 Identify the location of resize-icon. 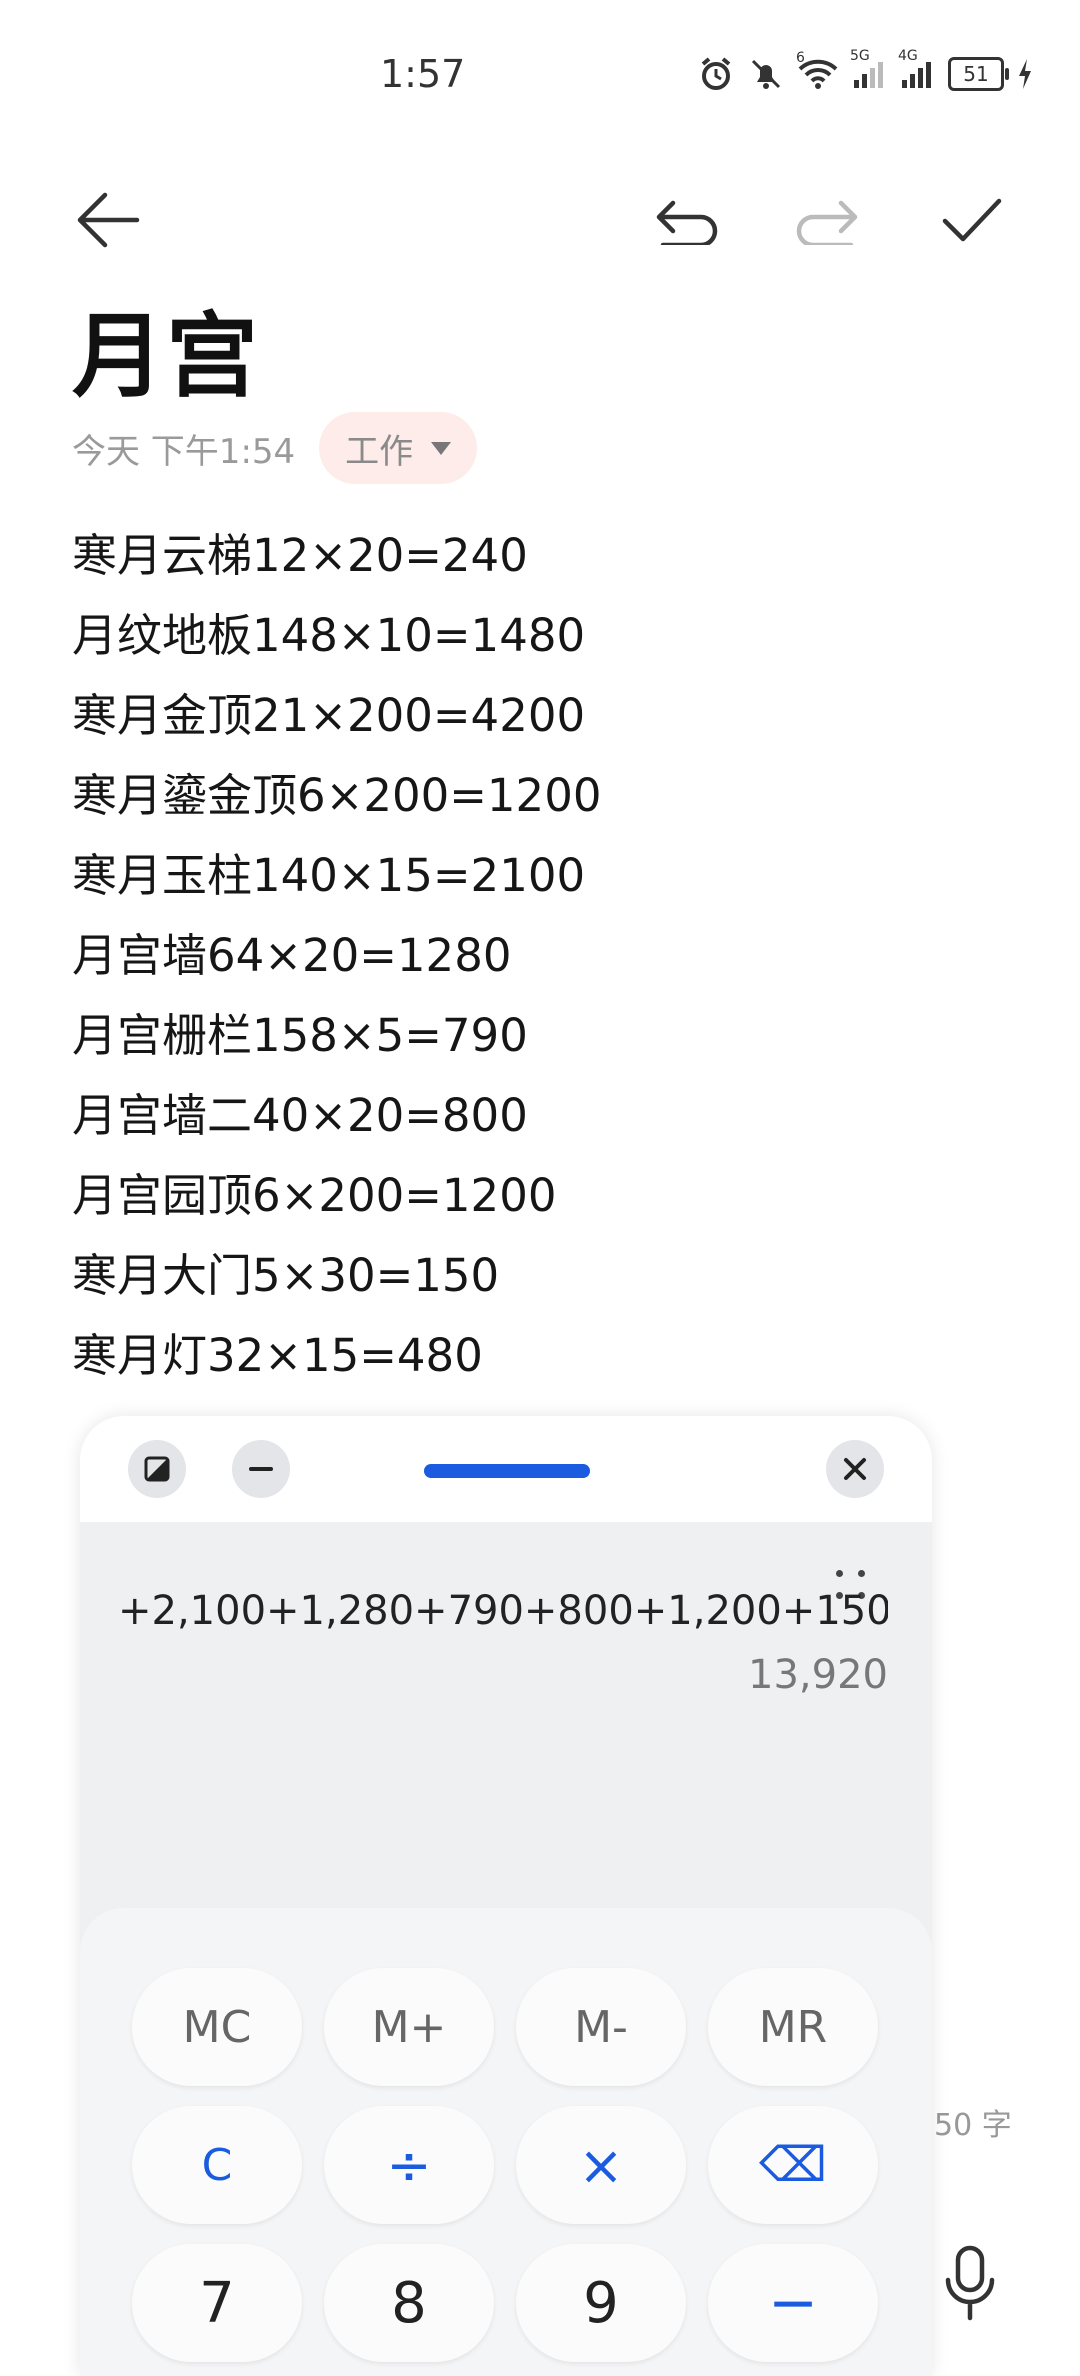
(157, 1469).